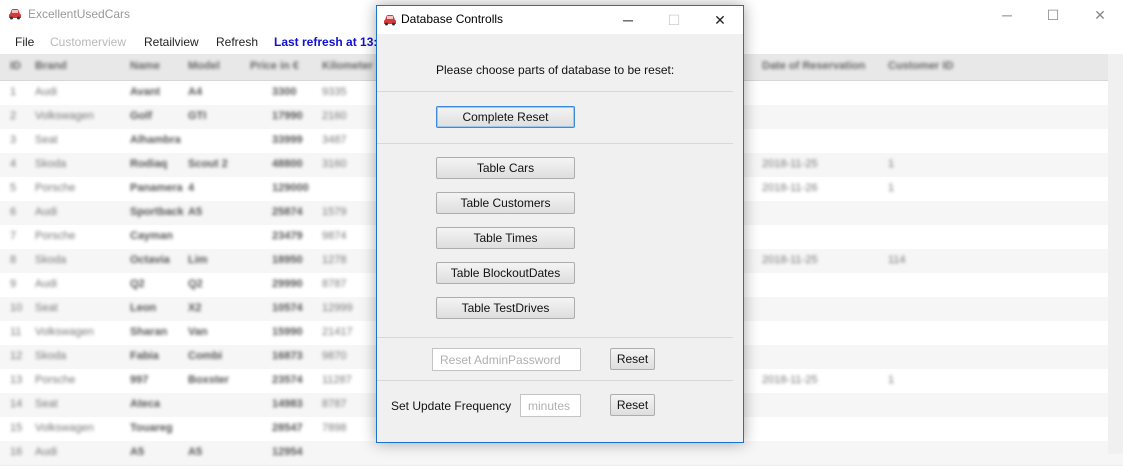 The width and height of the screenshot is (1123, 466). Describe the element at coordinates (237, 42) in the screenshot. I see `menu-refresh: Refresh` at that location.